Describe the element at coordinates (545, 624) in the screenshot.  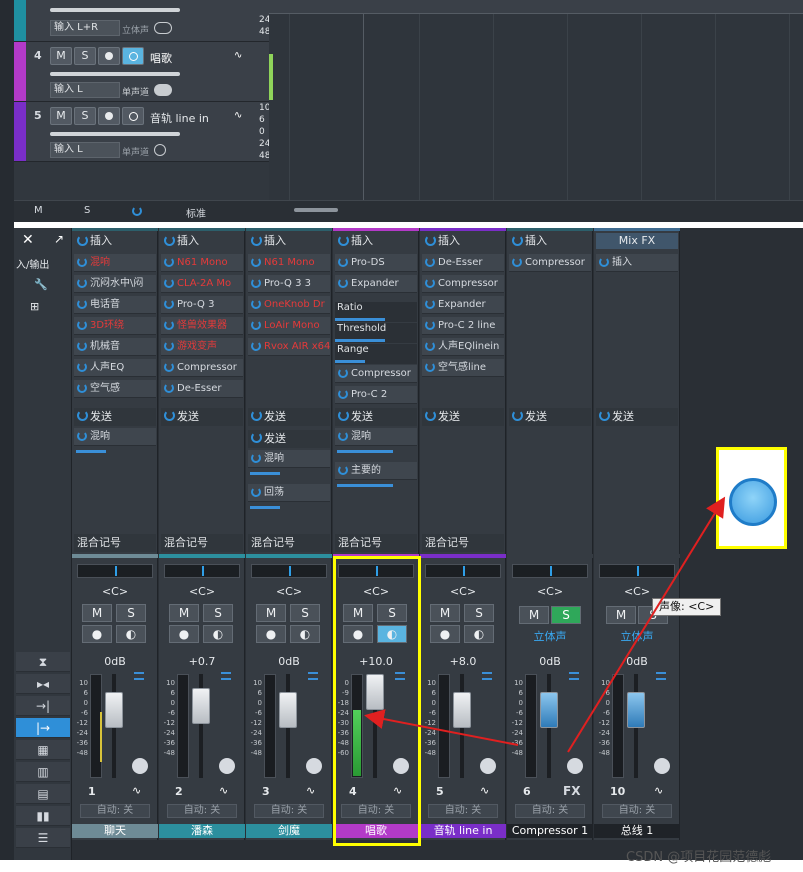
I see `annotation-arrows` at that location.